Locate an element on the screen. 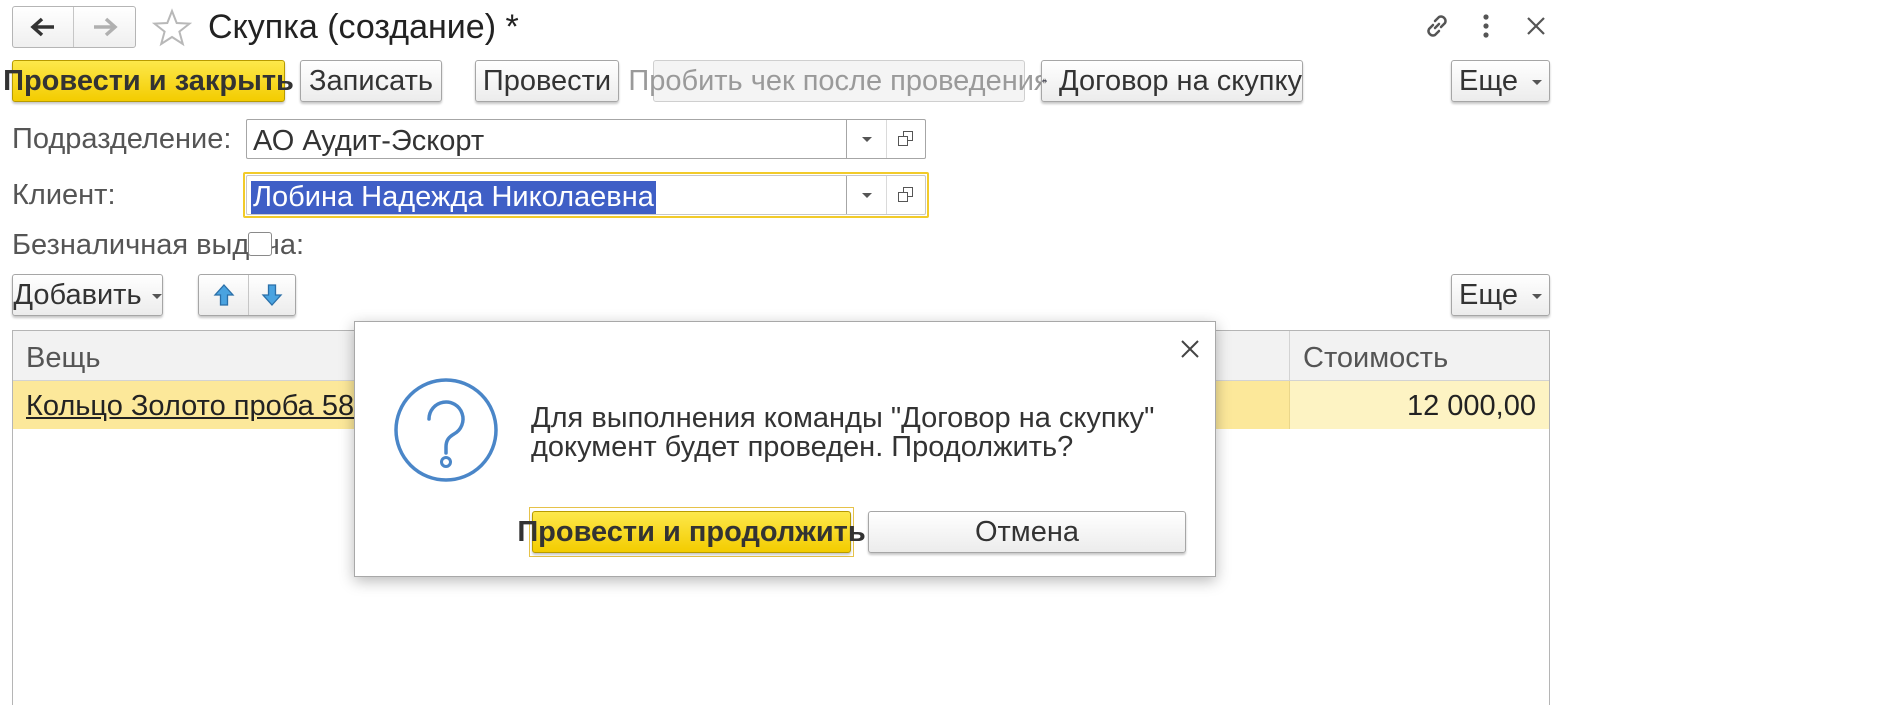  client-dropdown-button is located at coordinates (866, 195).